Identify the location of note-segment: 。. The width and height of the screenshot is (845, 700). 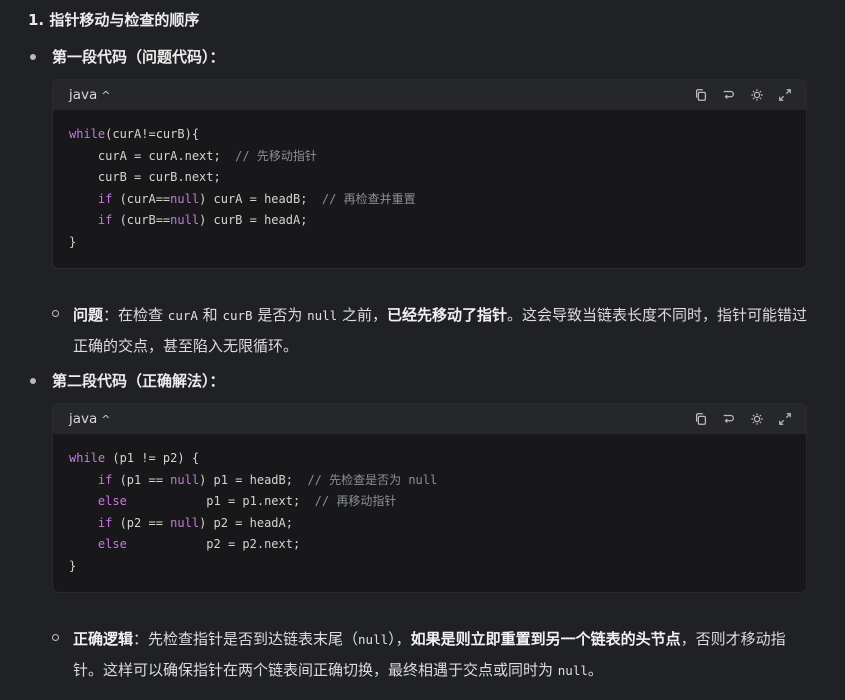
(595, 670).